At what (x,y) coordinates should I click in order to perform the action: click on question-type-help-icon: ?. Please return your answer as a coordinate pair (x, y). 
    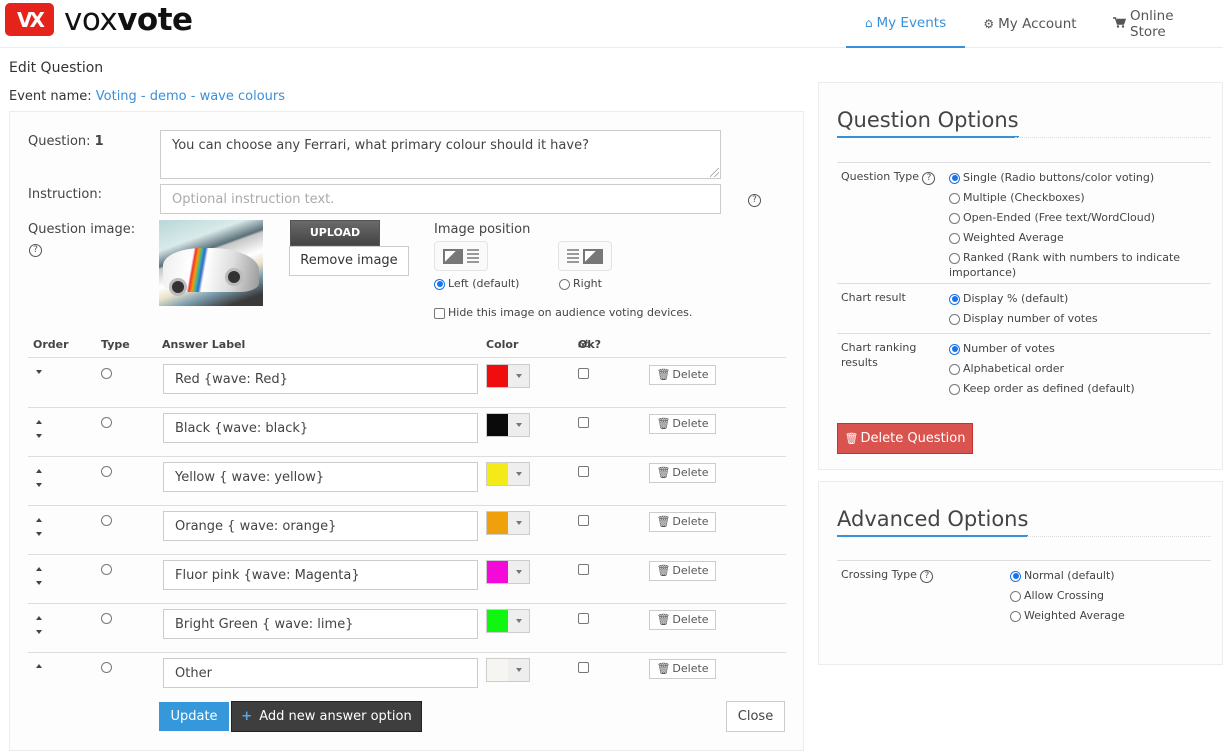
    Looking at the image, I should click on (929, 178).